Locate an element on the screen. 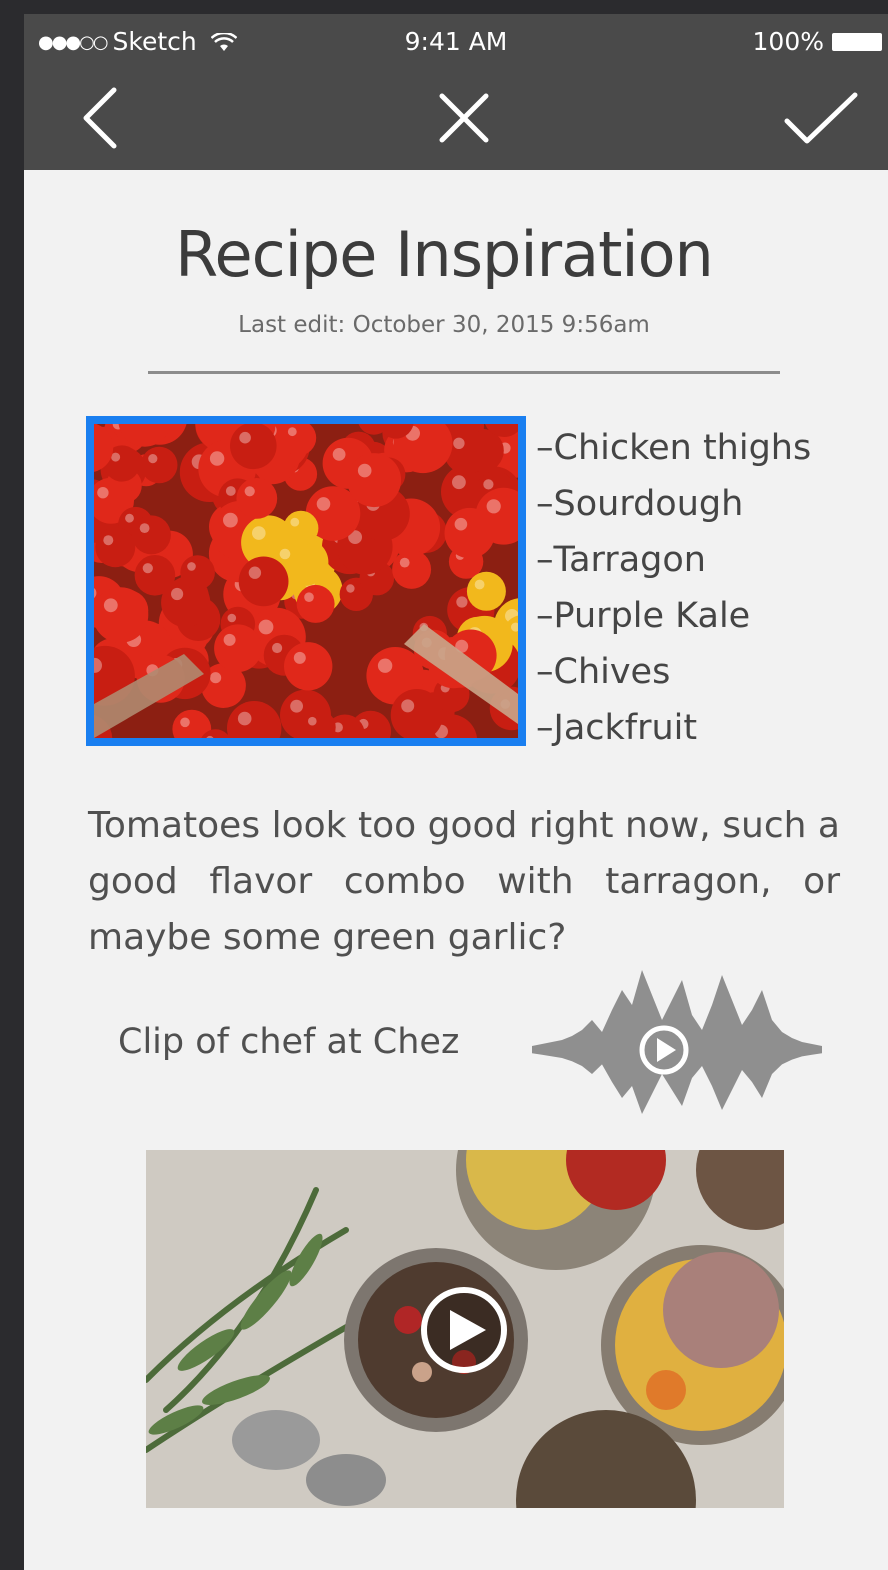  ingredient-item: –Purple Kale is located at coordinates (643, 616).